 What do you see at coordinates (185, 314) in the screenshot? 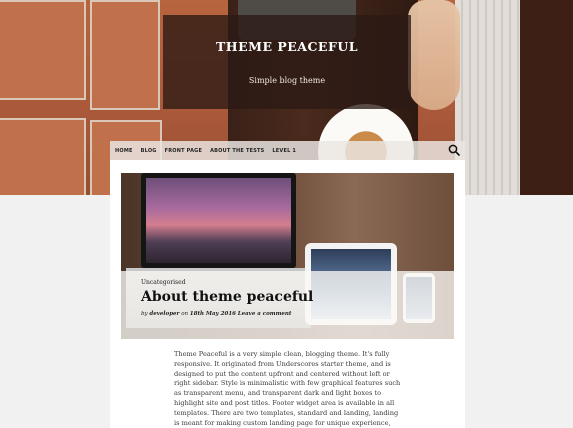
I see `meta-on: on` at bounding box center [185, 314].